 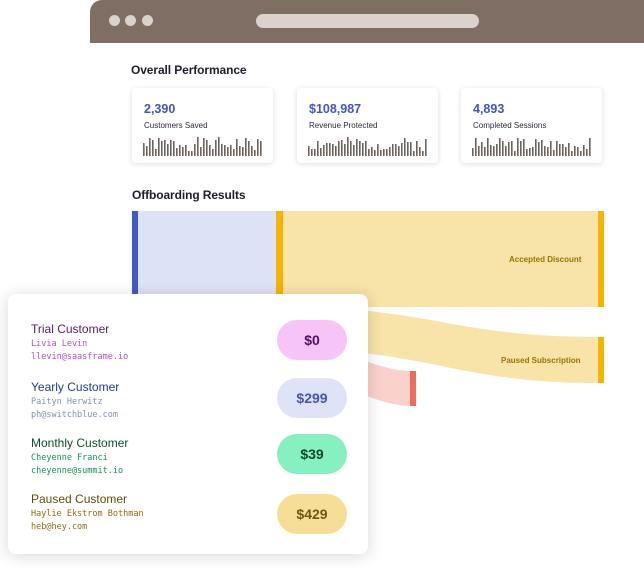 What do you see at coordinates (312, 340) in the screenshot?
I see `customer-amount-pill: $0` at bounding box center [312, 340].